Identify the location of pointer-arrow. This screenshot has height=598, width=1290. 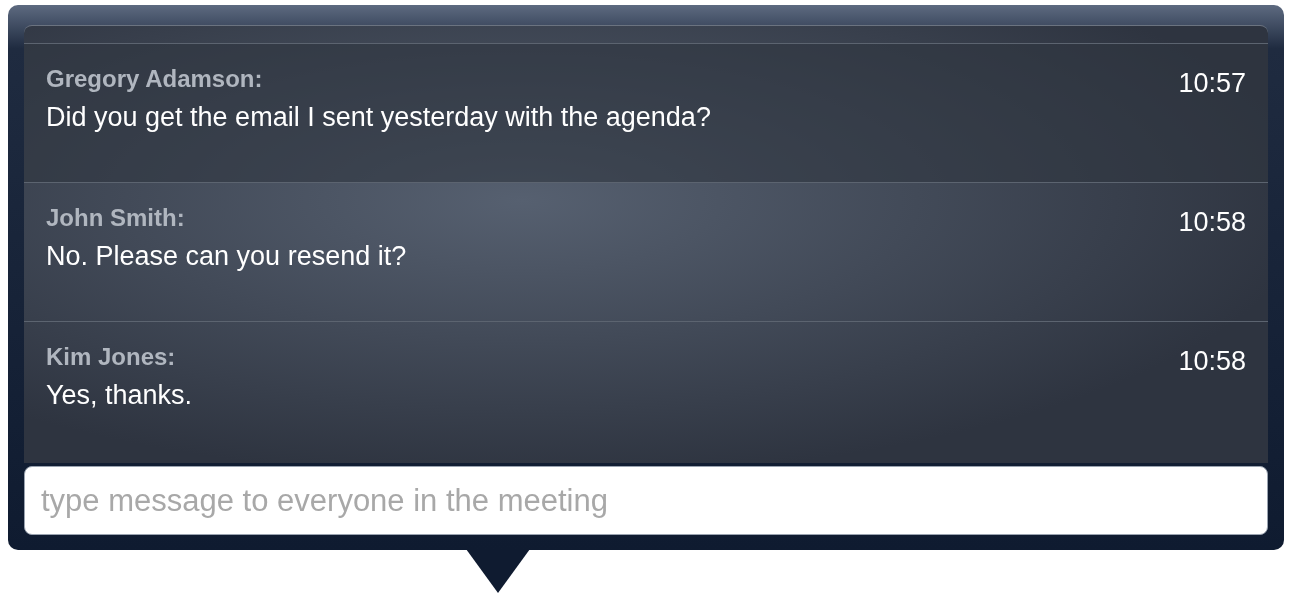
(498, 571).